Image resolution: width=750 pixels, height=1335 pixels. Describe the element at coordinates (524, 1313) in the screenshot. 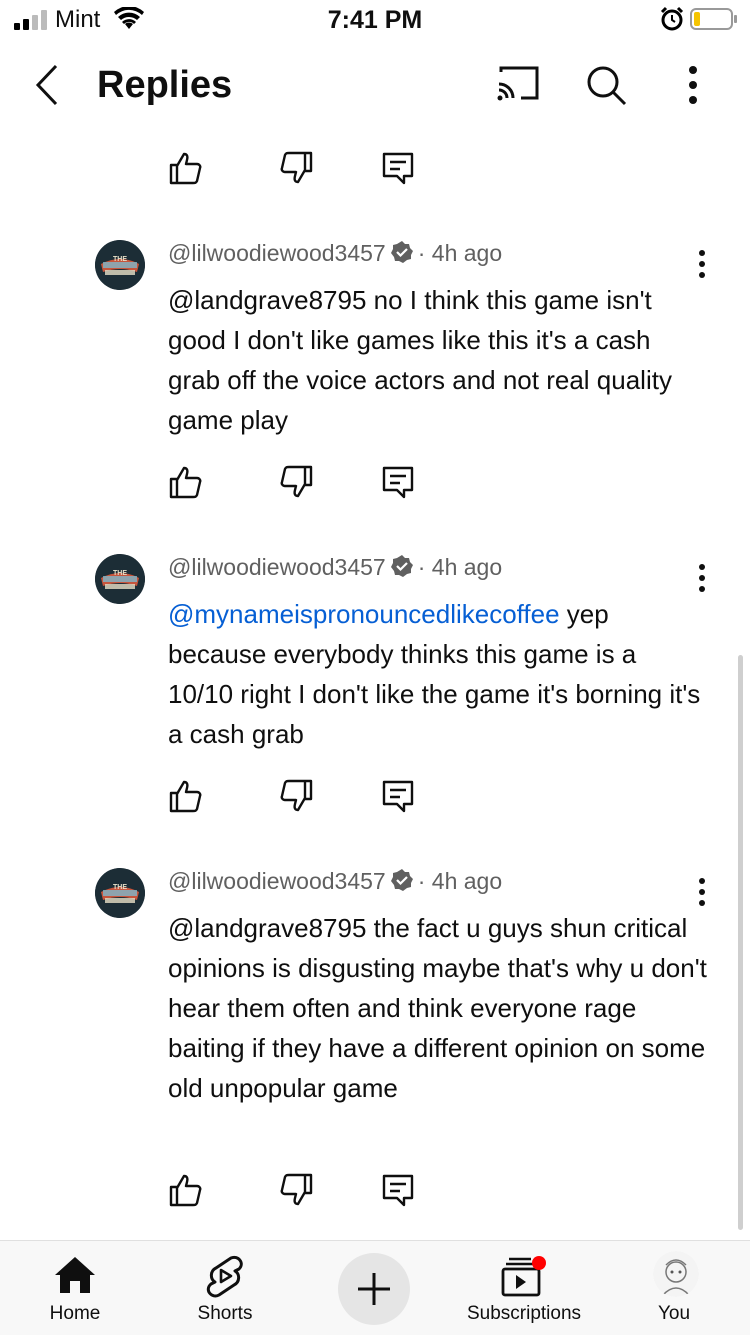

I see `nav-subscriptions-label: Subscriptions` at that location.